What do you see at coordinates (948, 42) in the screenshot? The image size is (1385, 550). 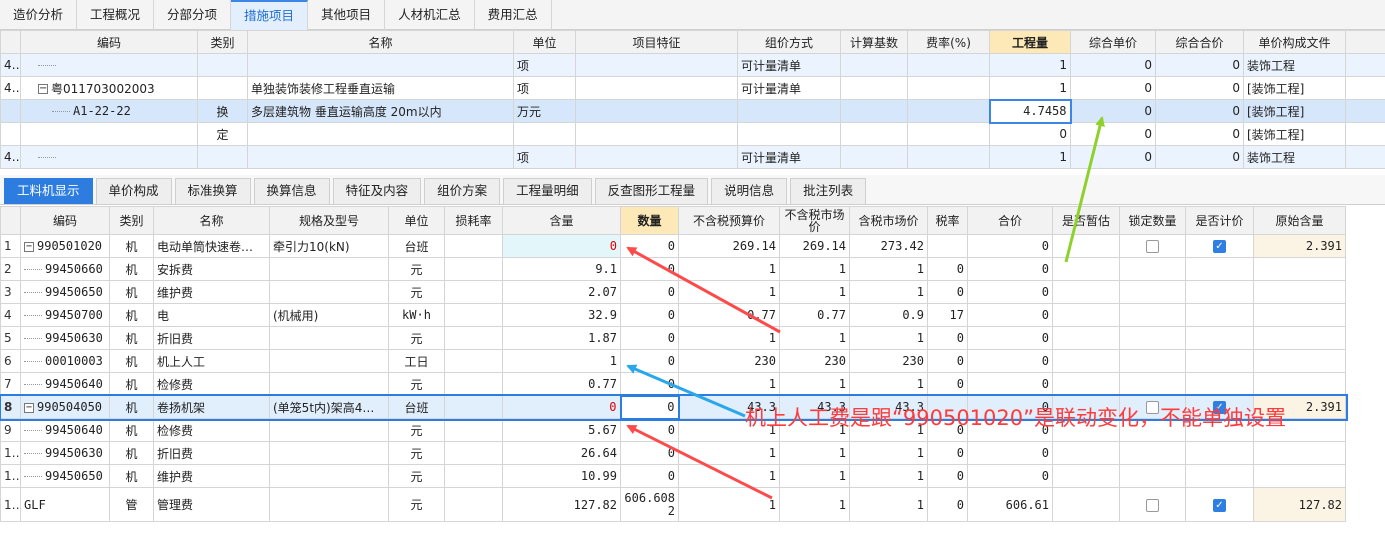 I see `col-header: 费率(%)` at bounding box center [948, 42].